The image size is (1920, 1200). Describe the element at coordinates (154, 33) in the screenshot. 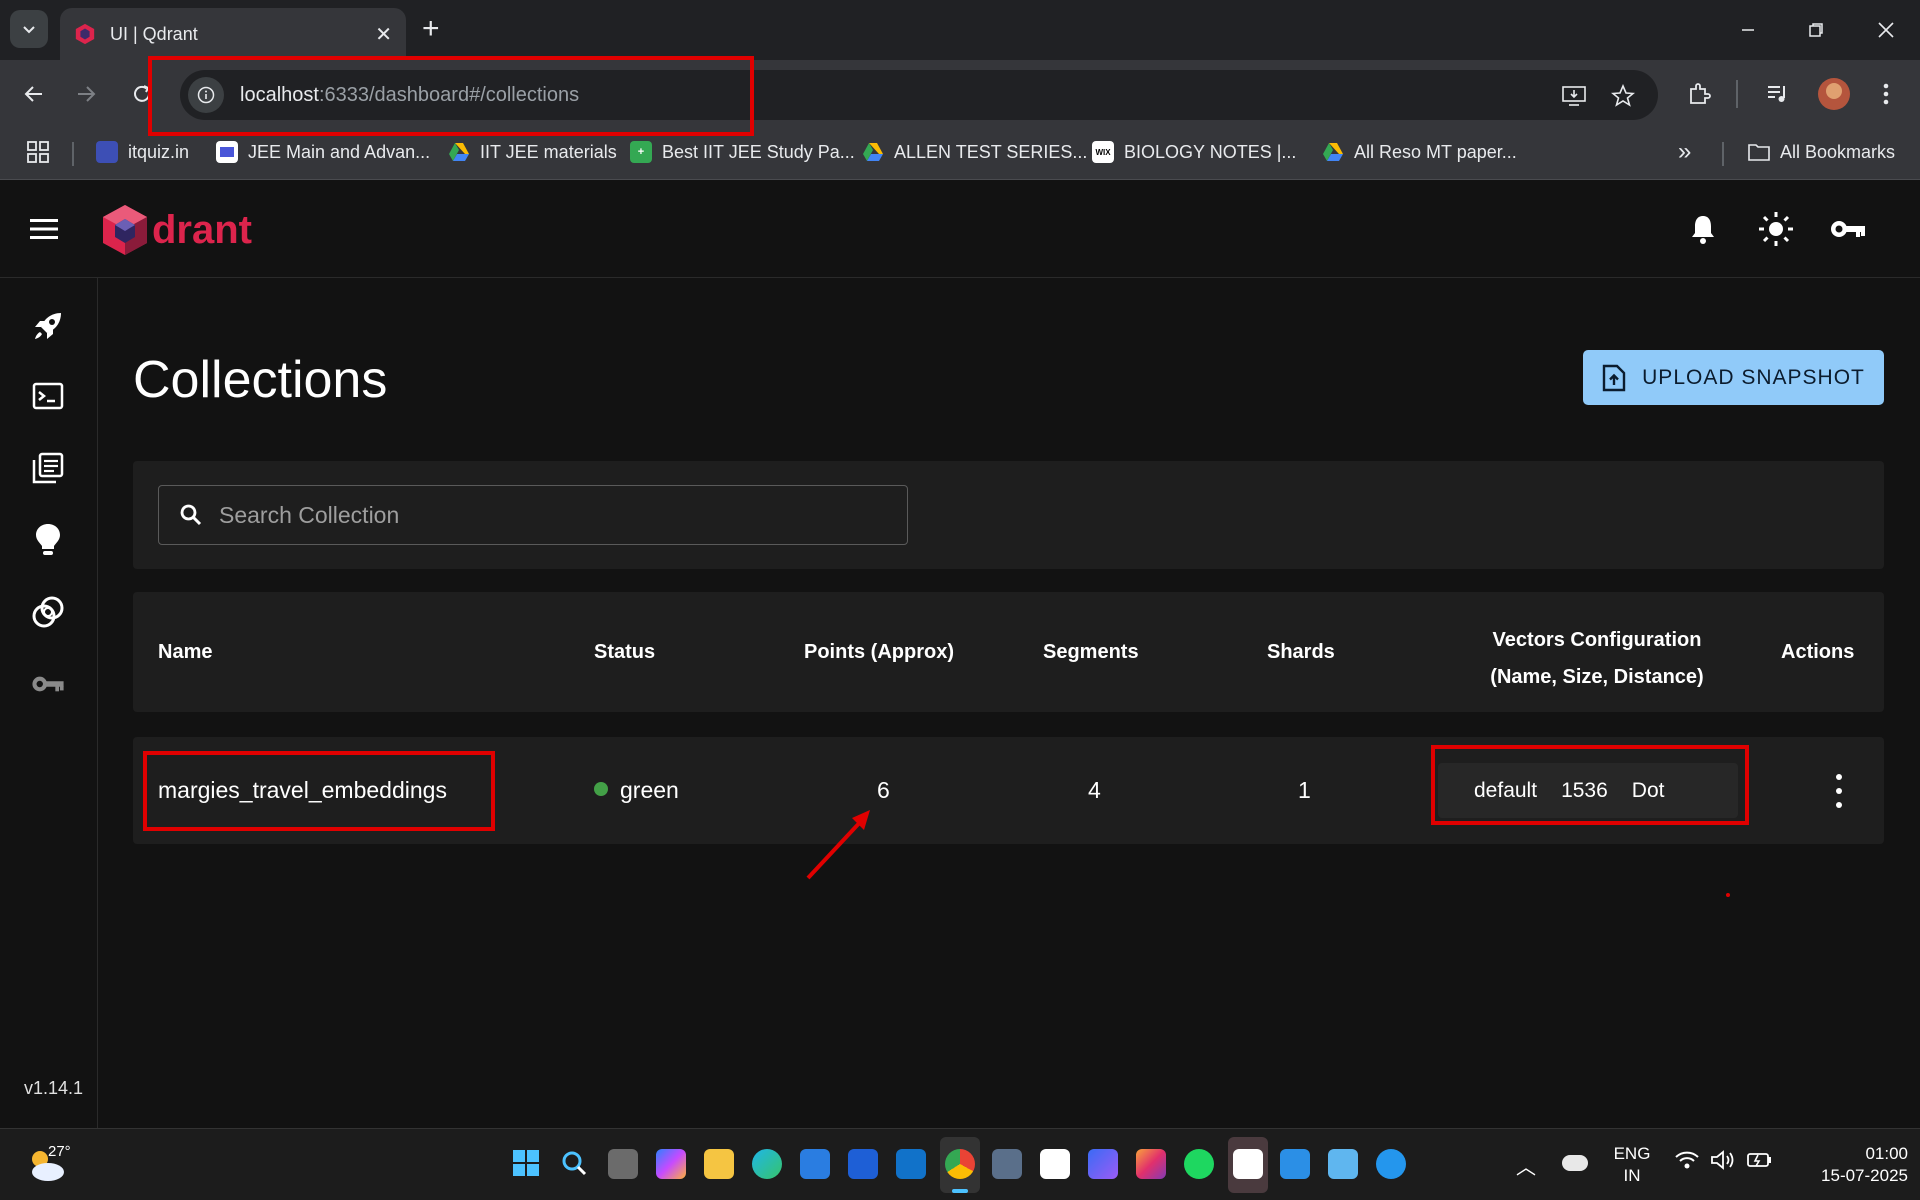

I see `tab-title: UI | Qdrant` at that location.